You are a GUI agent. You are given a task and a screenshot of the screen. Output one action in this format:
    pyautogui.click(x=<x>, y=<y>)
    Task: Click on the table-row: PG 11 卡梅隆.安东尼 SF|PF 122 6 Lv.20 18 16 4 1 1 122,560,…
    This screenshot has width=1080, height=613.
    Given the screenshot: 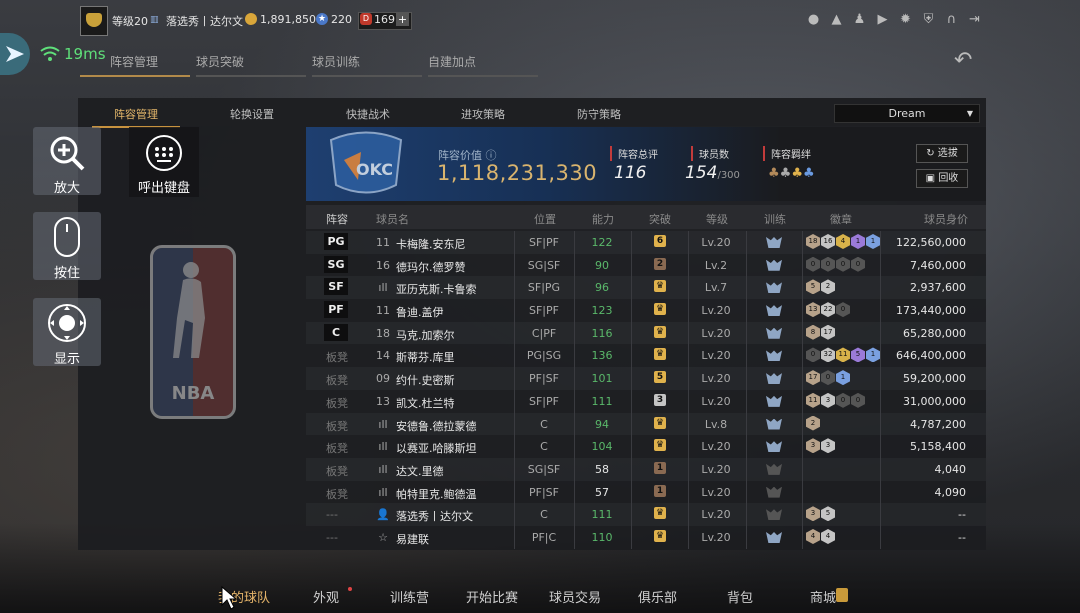 What is the action you would take?
    pyautogui.click(x=646, y=242)
    